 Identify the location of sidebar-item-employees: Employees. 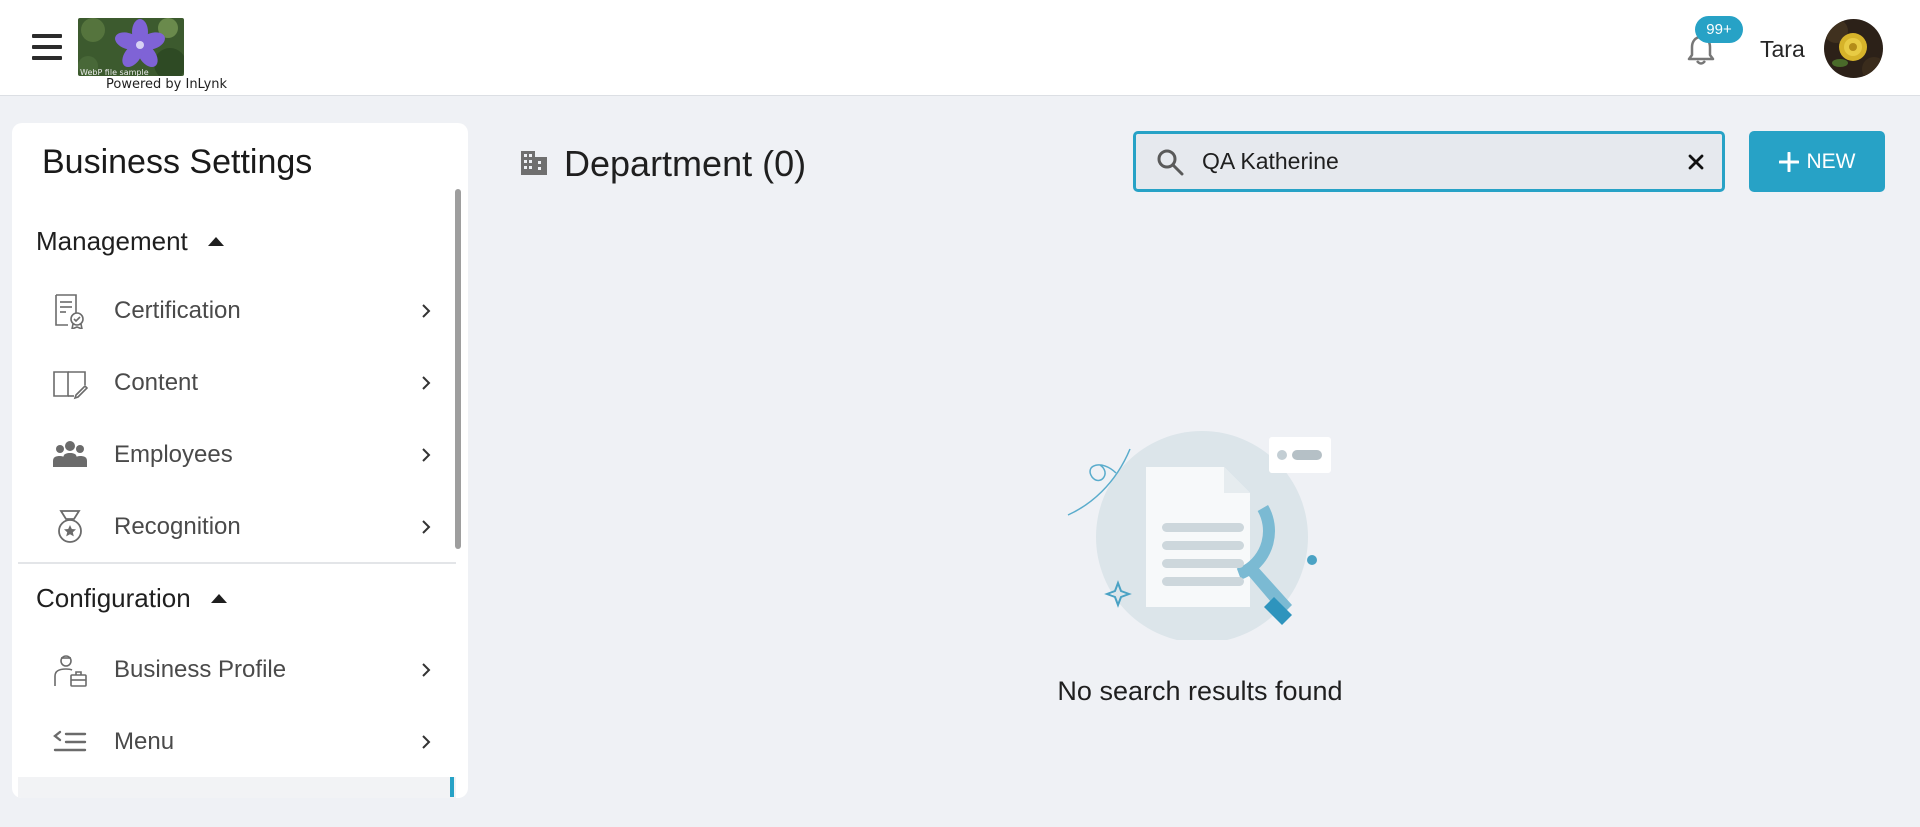
(236, 455).